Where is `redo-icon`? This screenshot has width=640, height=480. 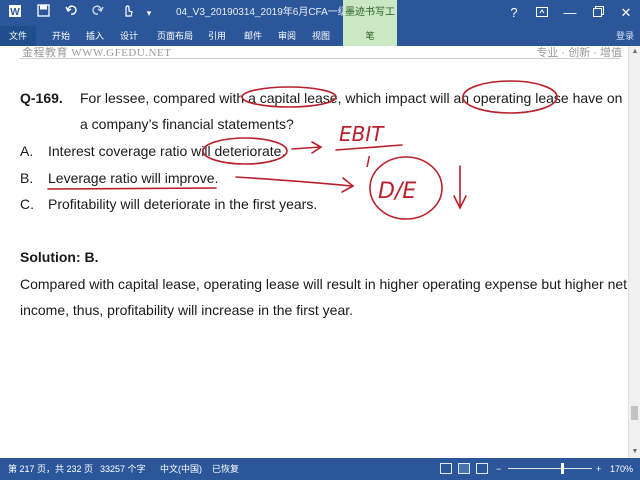 redo-icon is located at coordinates (97, 13).